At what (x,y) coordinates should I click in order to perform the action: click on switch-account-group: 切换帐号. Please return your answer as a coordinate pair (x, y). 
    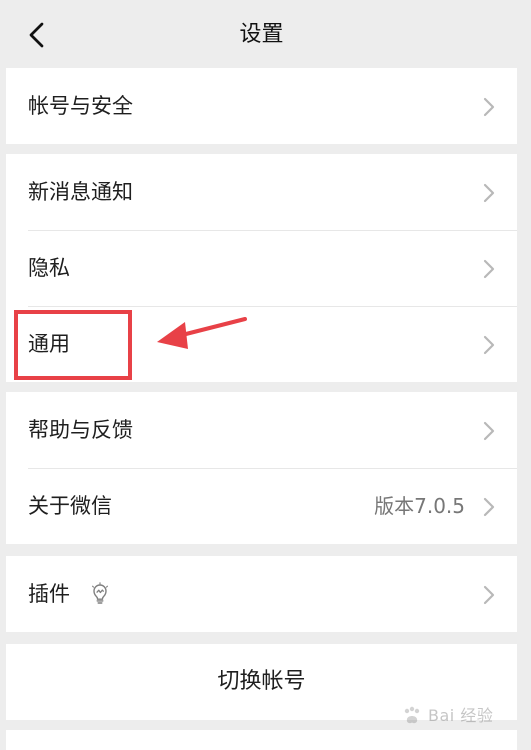
    Looking at the image, I should click on (261, 682).